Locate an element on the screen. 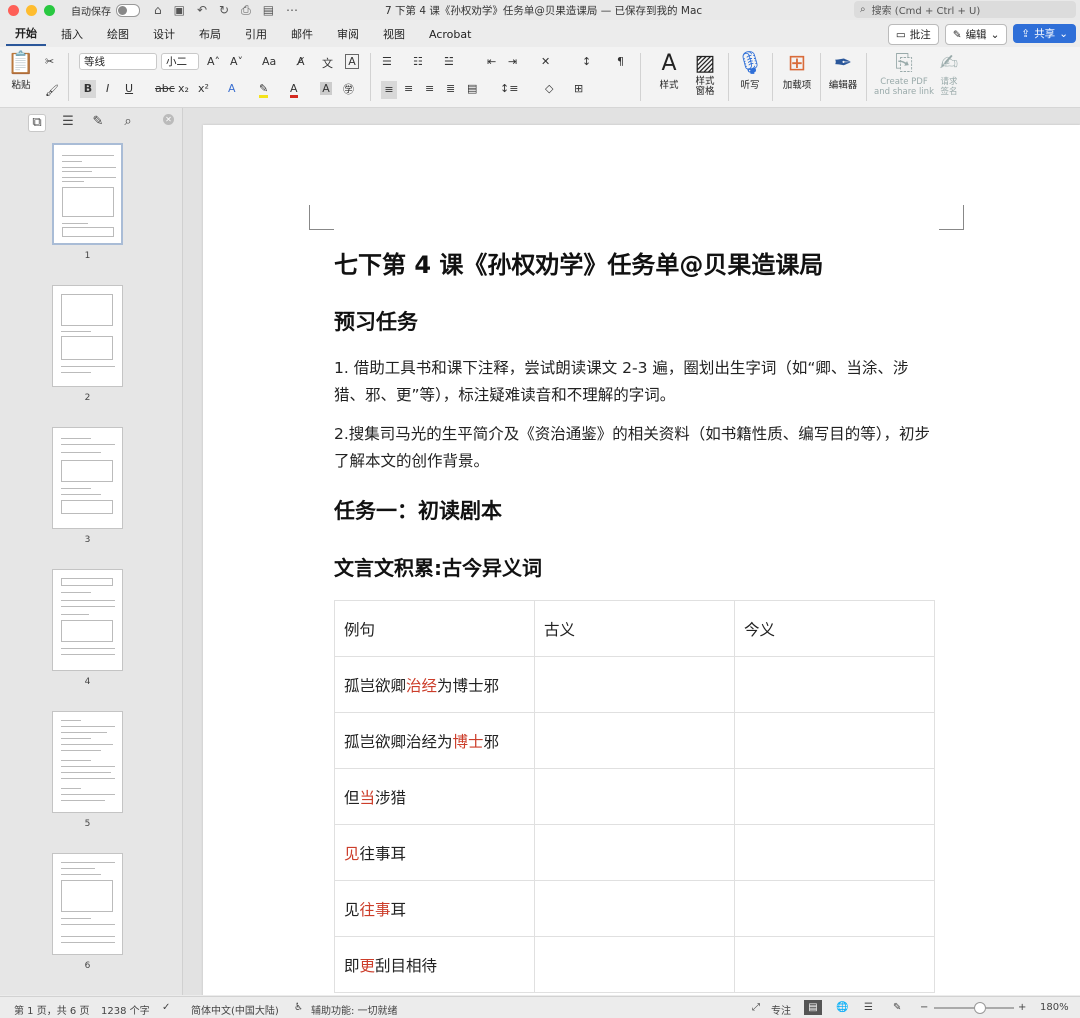  styles-button: A 样式 is located at coordinates (669, 71).